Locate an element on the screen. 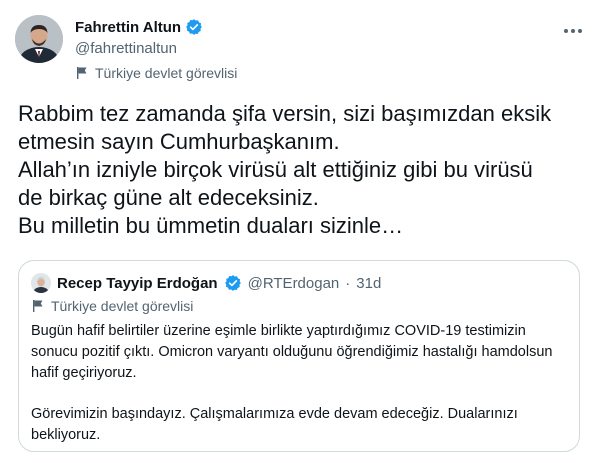 The image size is (593, 463). author-avatar is located at coordinates (39, 39).